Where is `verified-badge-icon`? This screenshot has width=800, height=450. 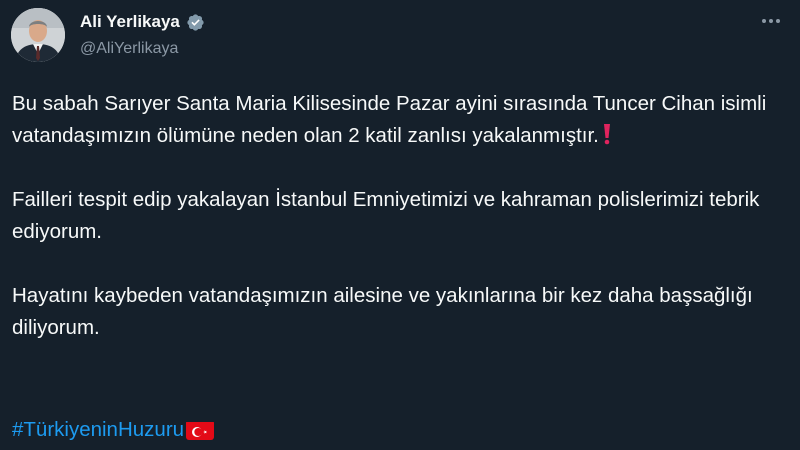 verified-badge-icon is located at coordinates (195, 22).